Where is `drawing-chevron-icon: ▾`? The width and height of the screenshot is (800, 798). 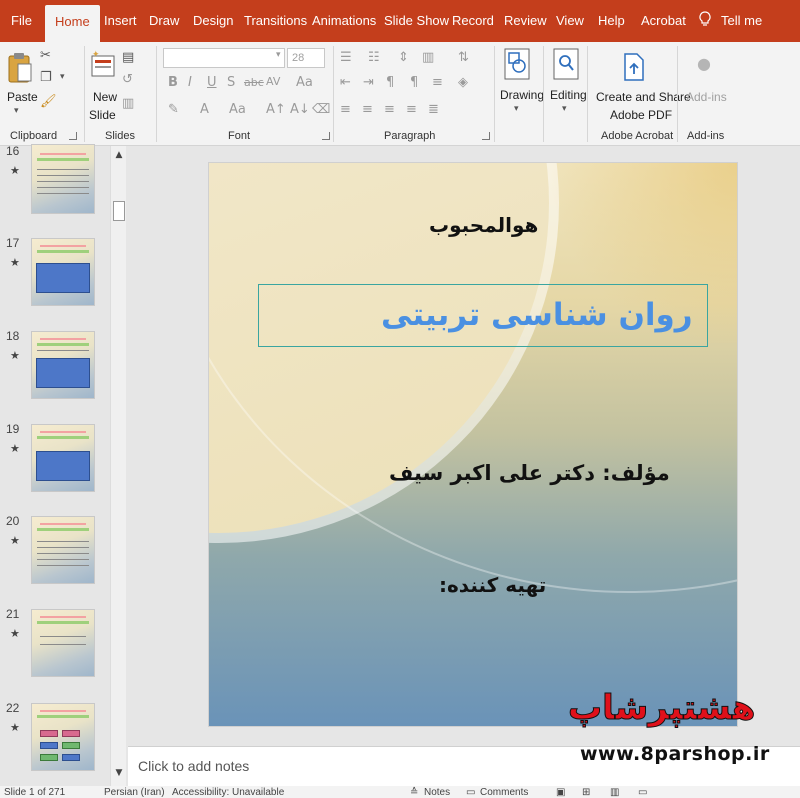
drawing-chevron-icon: ▾ is located at coordinates (516, 109).